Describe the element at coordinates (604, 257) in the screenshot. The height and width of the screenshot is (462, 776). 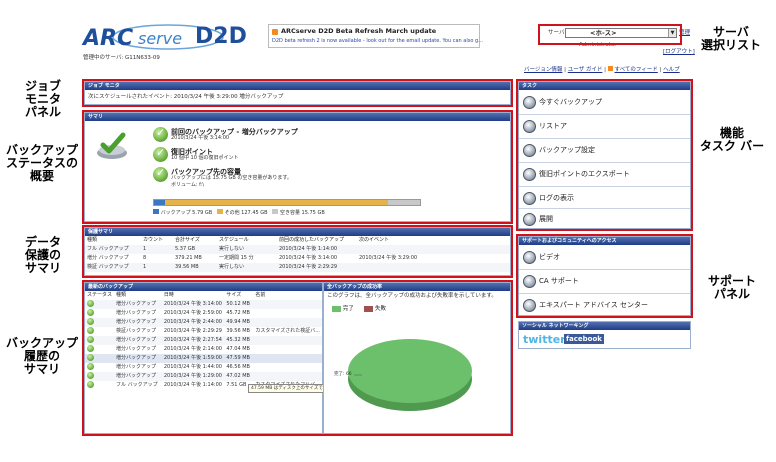
I see `video-link: ビデオ` at that location.